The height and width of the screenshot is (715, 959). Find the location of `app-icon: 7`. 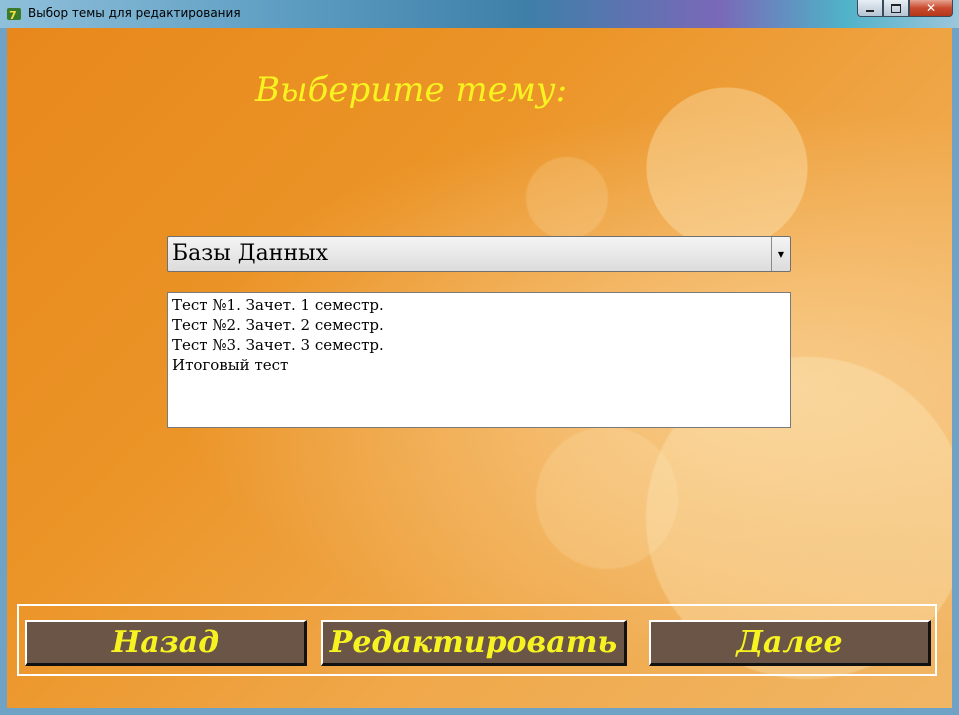

app-icon: 7 is located at coordinates (14, 15).